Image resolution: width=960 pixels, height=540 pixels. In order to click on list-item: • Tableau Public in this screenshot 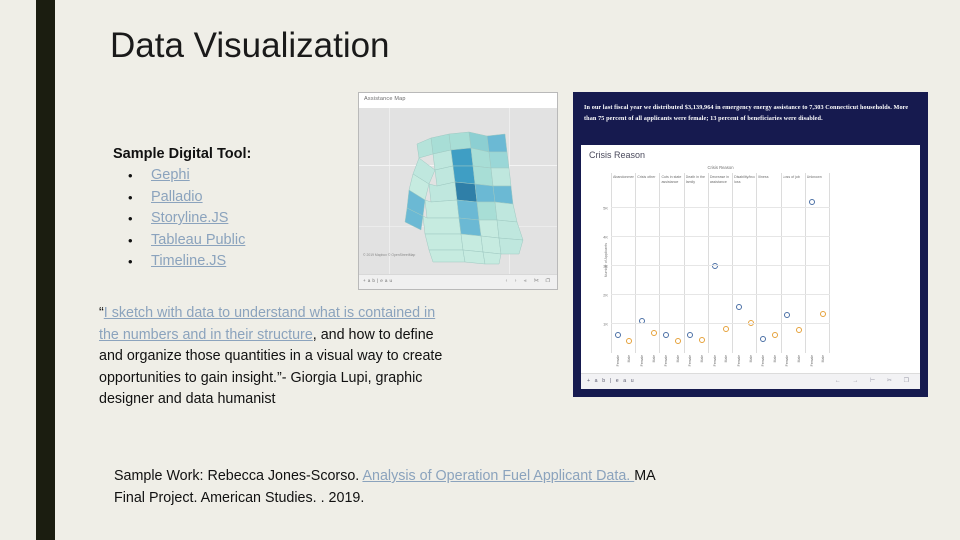, I will do `click(243, 241)`.